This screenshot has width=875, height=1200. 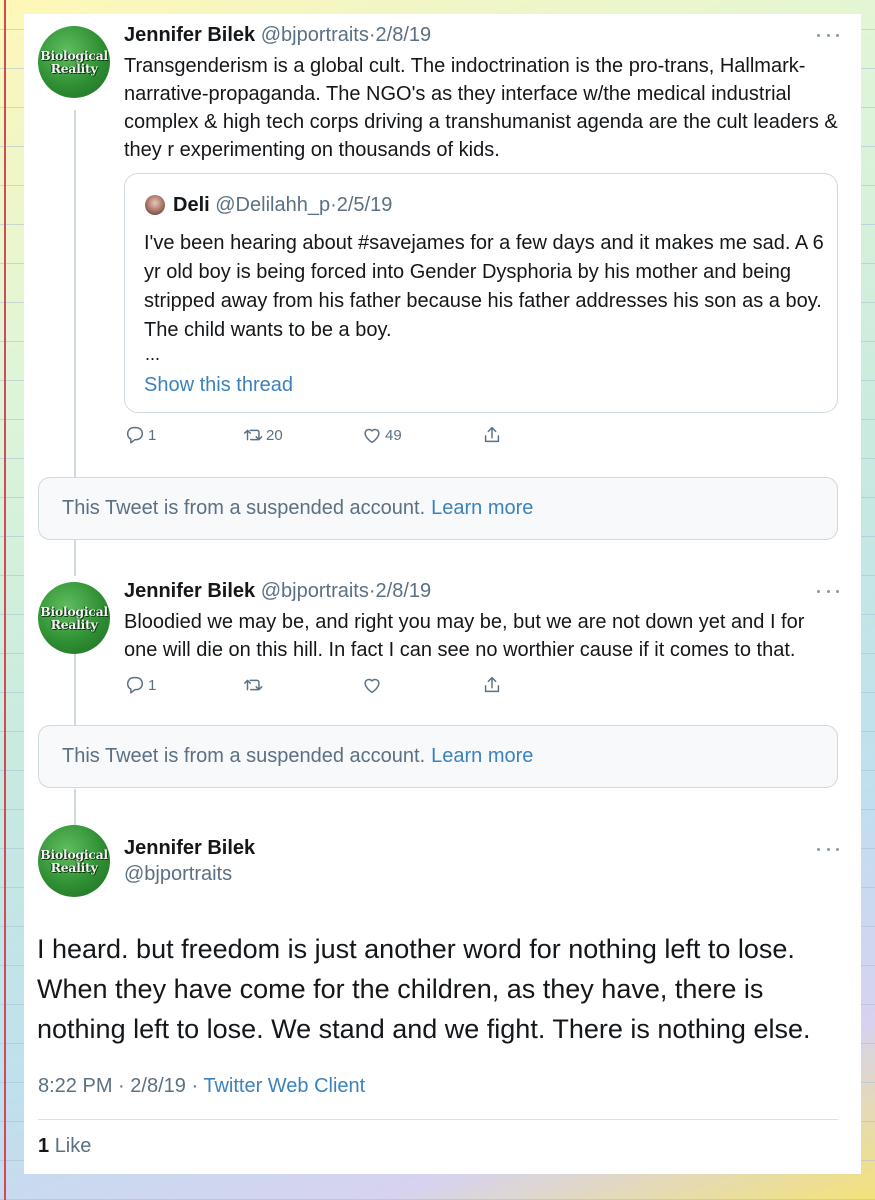 I want to click on like-stats: 1 Like, so click(x=64, y=1146).